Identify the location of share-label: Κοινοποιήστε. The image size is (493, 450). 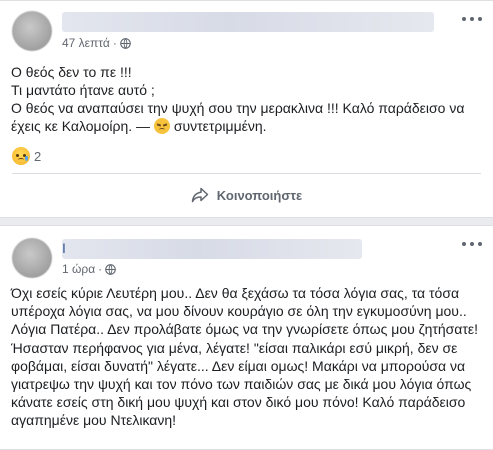
(259, 195).